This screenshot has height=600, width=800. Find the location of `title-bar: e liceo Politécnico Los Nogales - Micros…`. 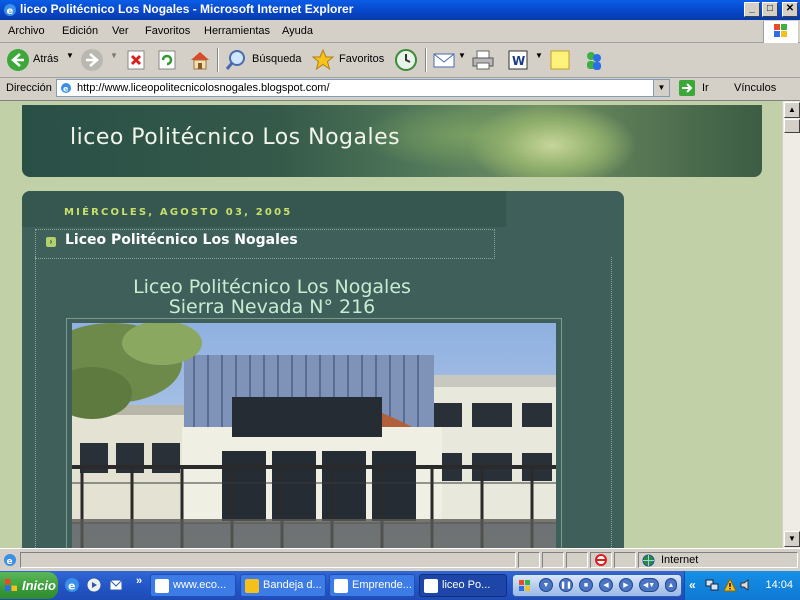

title-bar: e liceo Politécnico Los Nogales - Micros… is located at coordinates (400, 10).